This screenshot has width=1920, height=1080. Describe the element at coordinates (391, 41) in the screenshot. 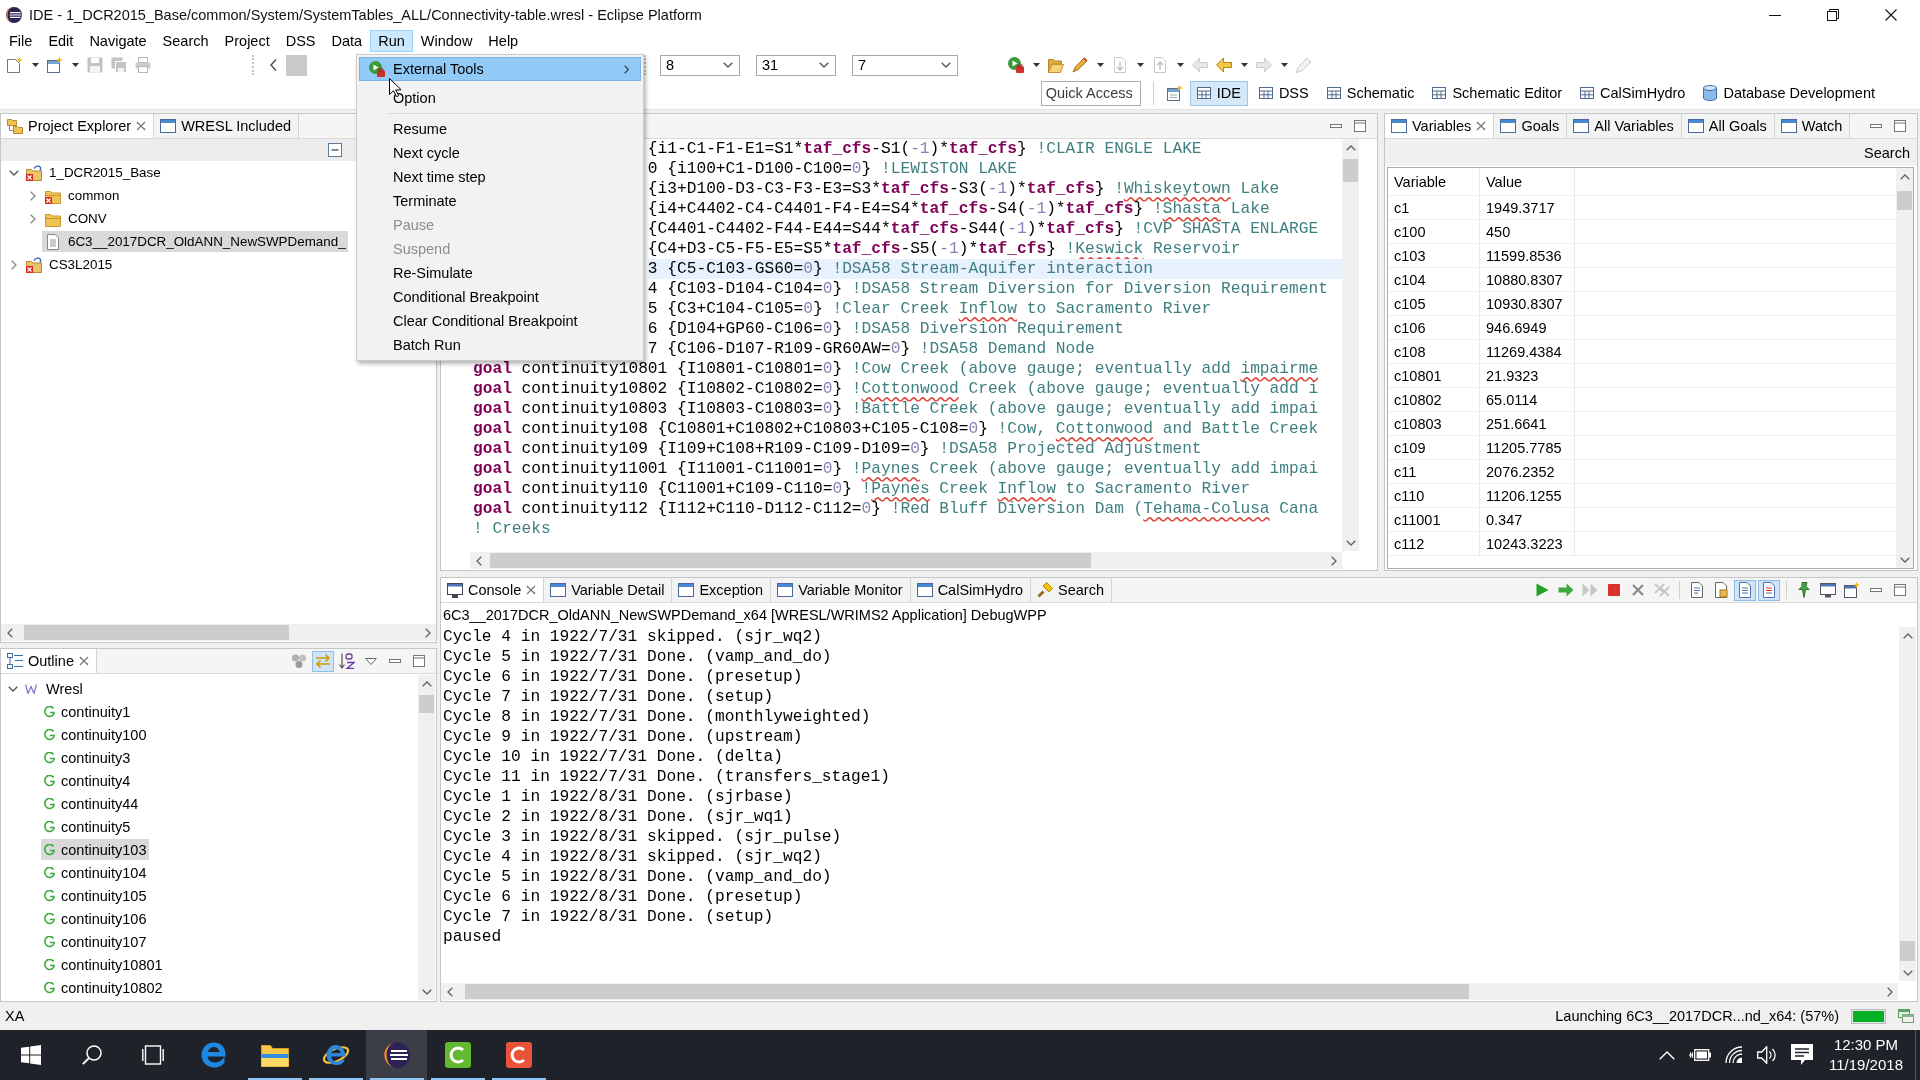

I see `menu-item: Run` at that location.